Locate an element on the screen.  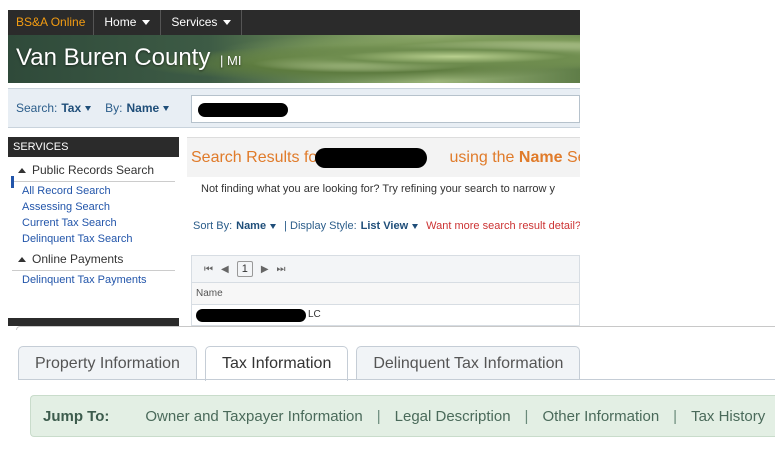
last-page-icon: ⏭ is located at coordinates (281, 269).